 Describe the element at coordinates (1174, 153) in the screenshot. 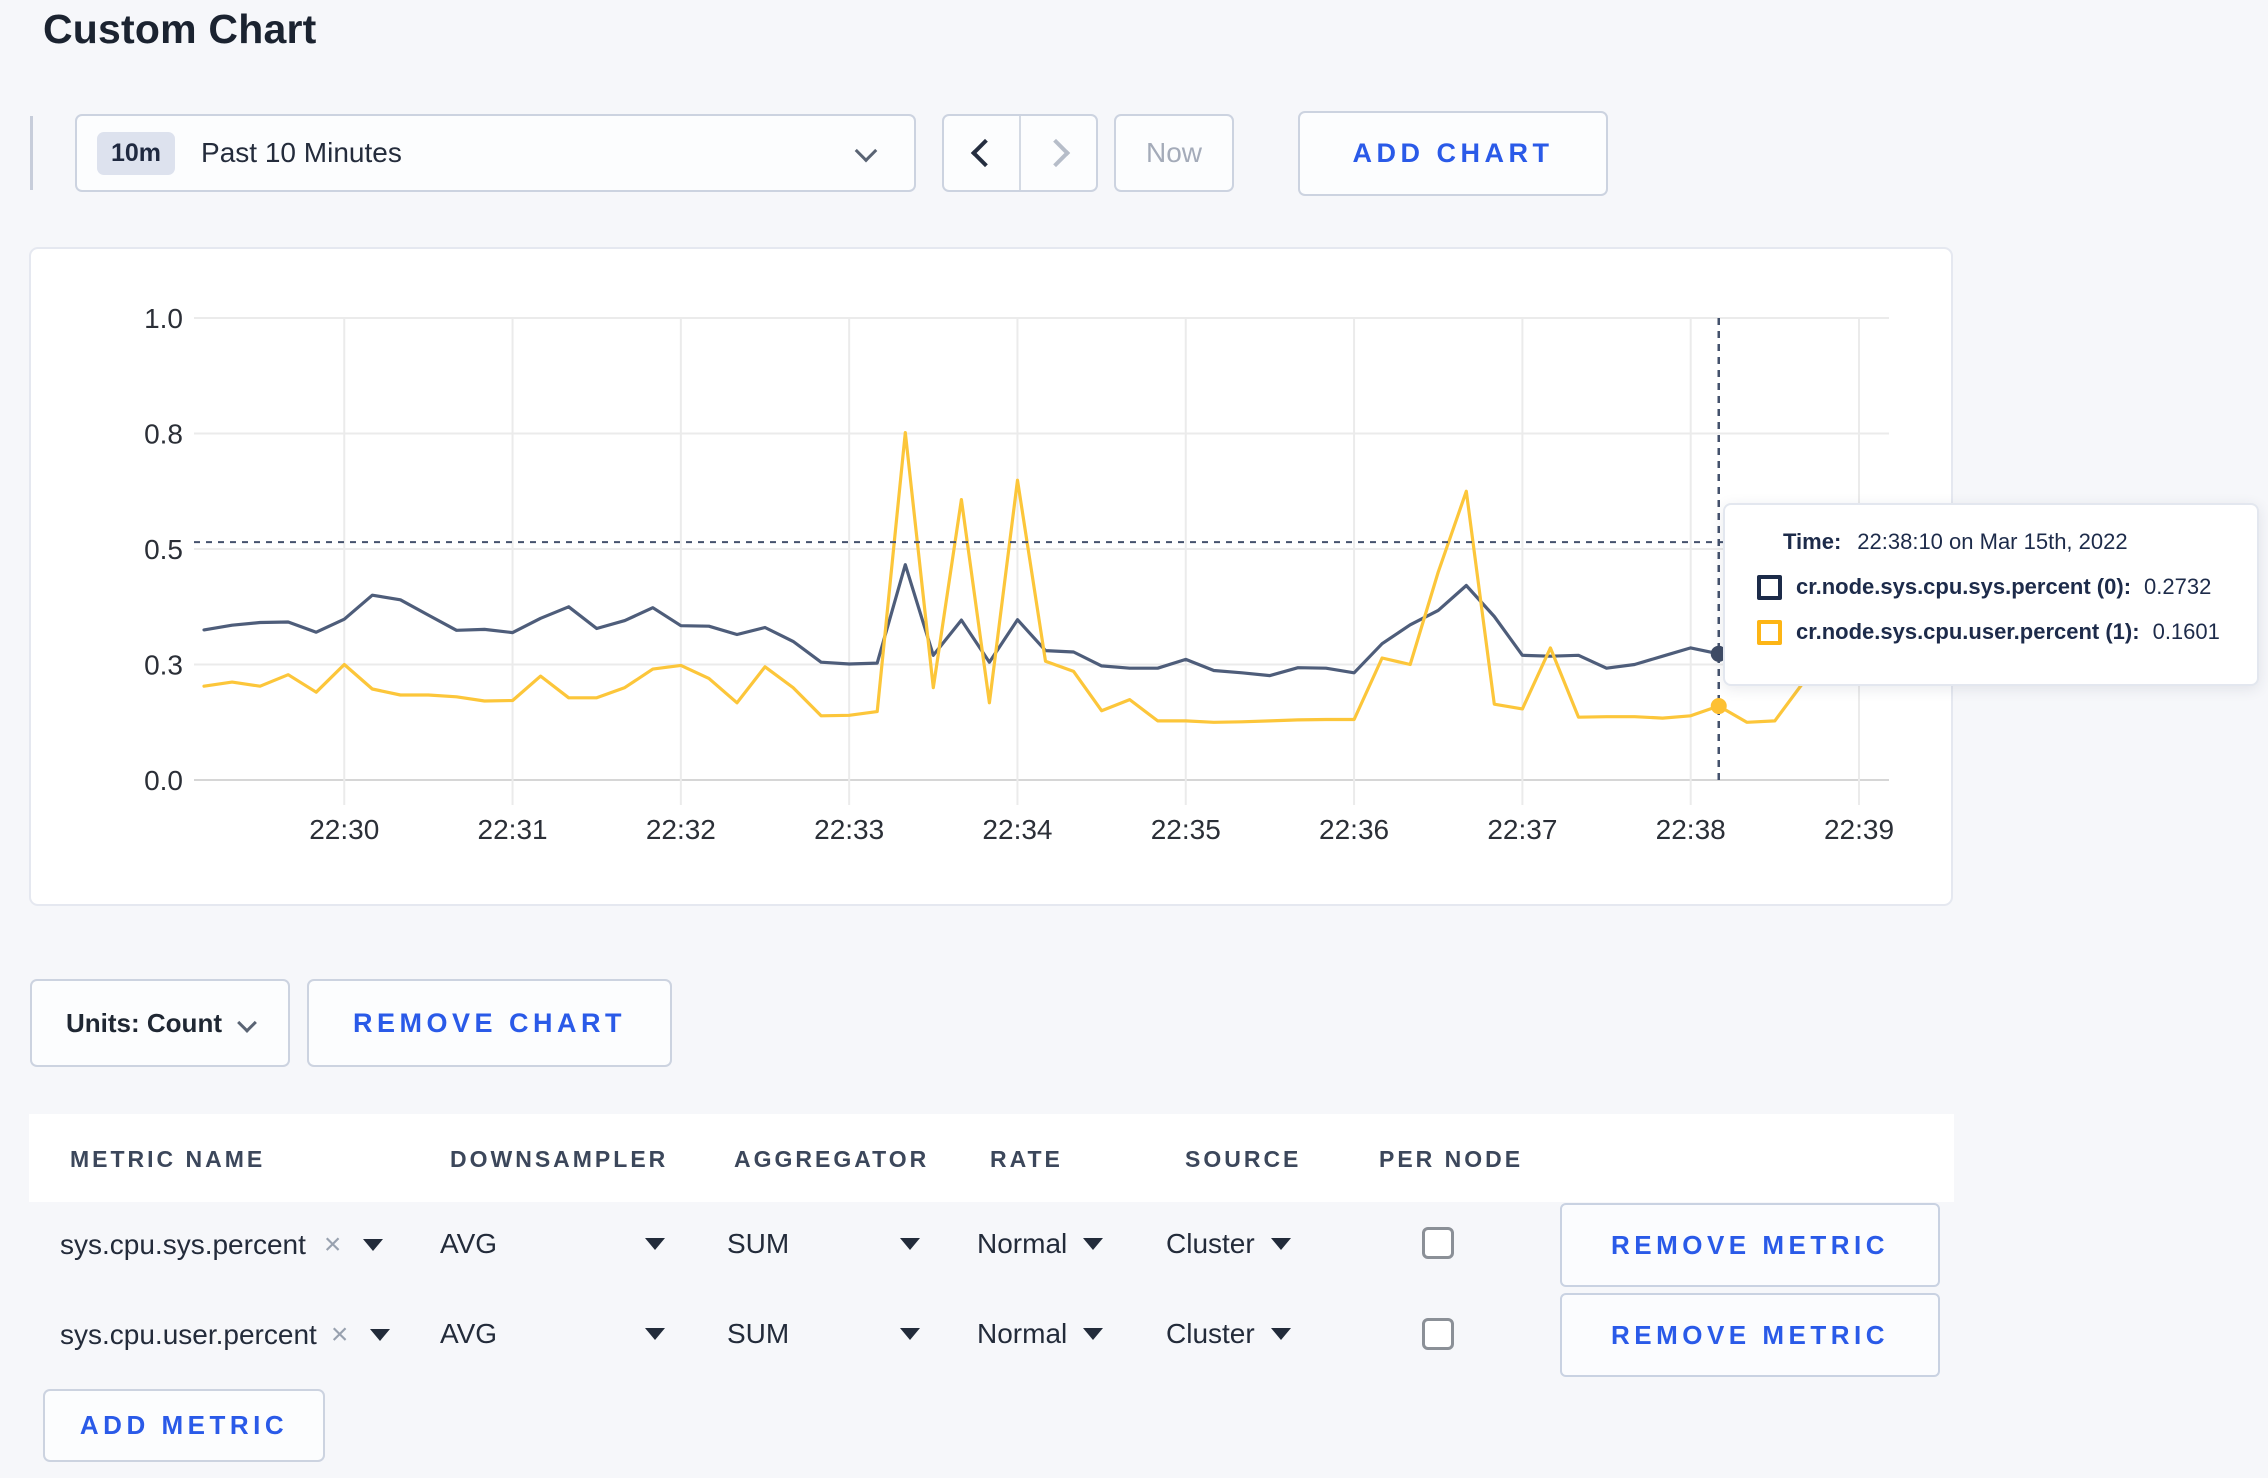

I see `now-button: Now` at that location.